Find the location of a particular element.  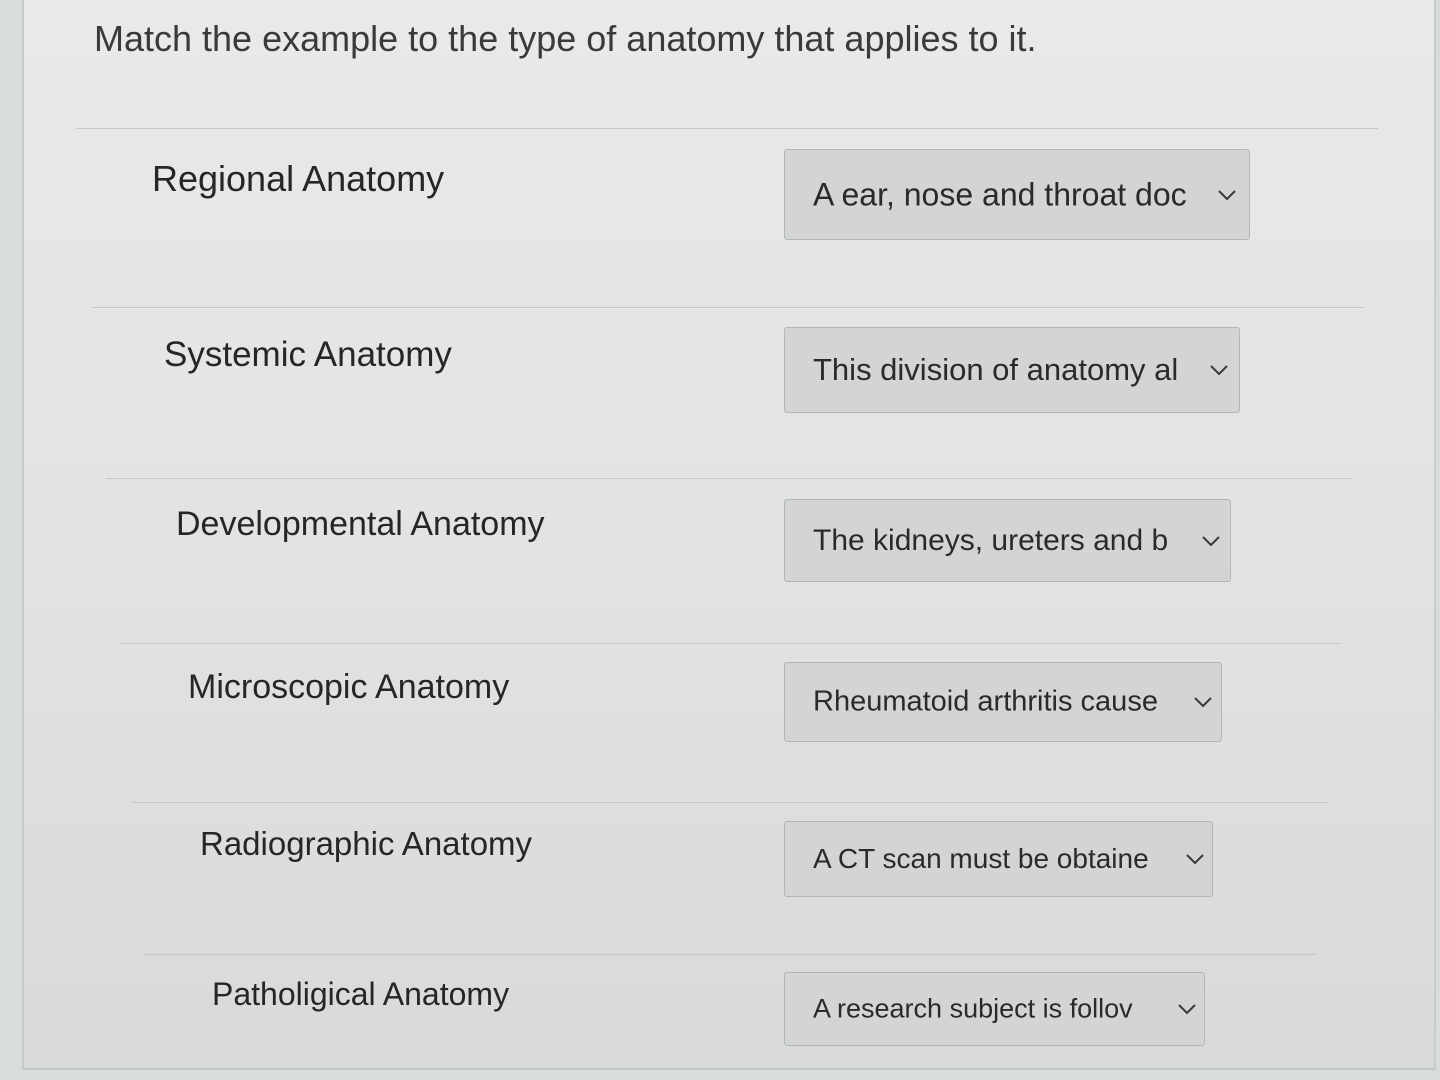

match-select-pathological-anatomy: A research subject is follov is located at coordinates (994, 1009).